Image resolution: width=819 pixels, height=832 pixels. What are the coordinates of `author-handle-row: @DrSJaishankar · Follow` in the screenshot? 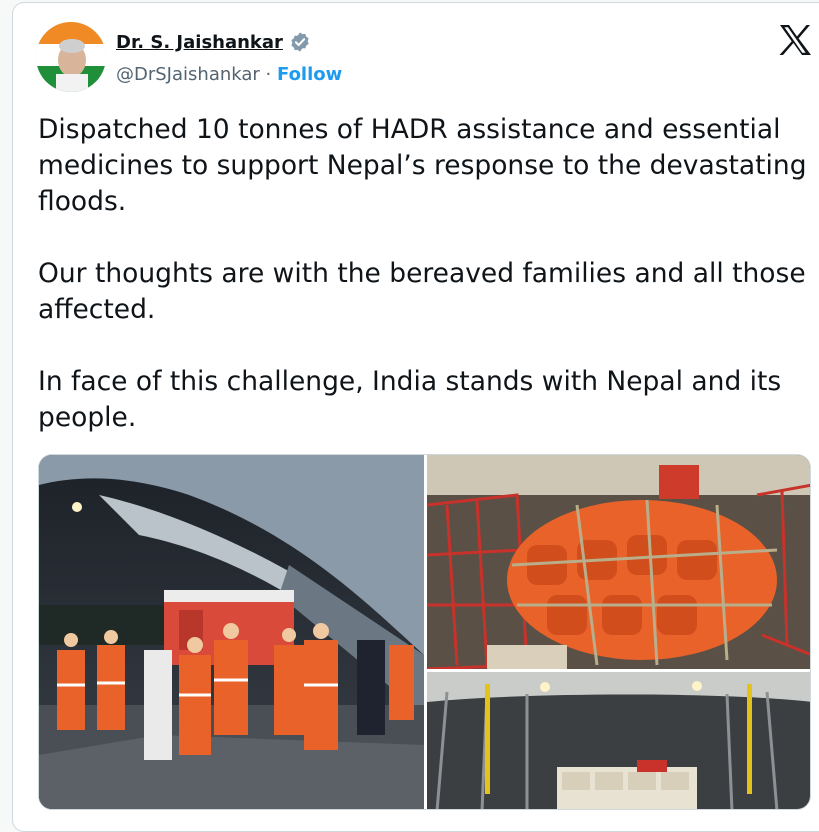 It's located at (229, 74).